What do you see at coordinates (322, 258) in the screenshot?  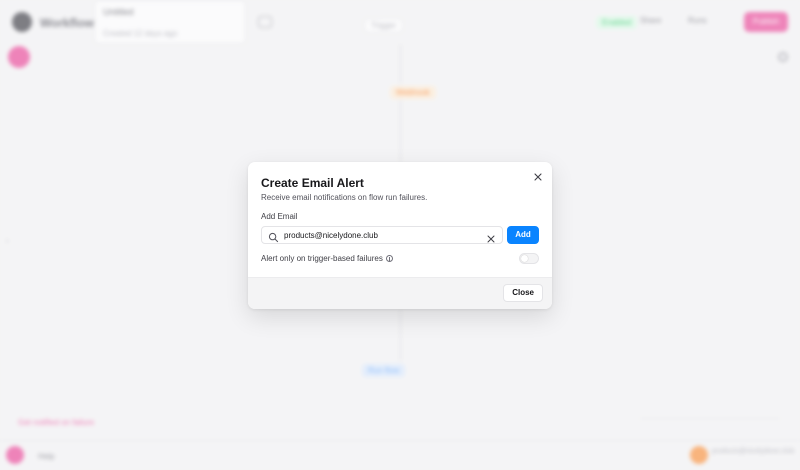 I see `toggle-label-text: Alert only on trigger-based failures` at bounding box center [322, 258].